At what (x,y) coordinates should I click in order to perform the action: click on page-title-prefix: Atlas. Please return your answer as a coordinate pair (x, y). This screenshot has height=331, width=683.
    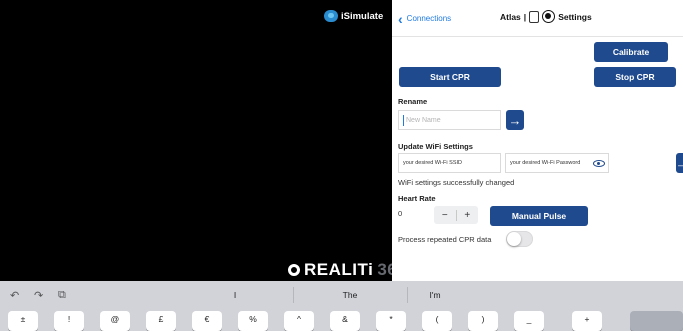
    Looking at the image, I should click on (510, 17).